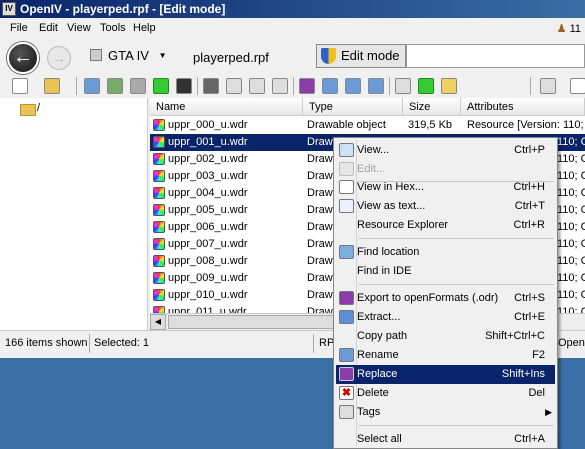 The height and width of the screenshot is (449, 585). I want to click on magnifier-icon, so click(234, 86).